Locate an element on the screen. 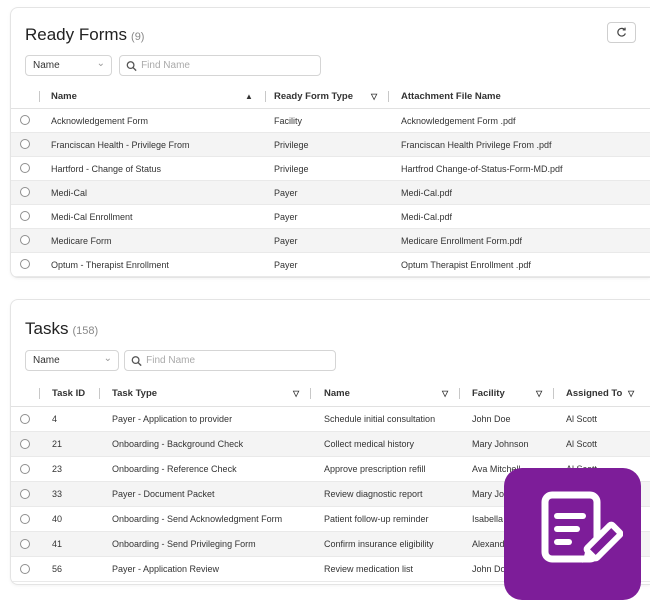 This screenshot has width=650, height=600. task-id: 21 is located at coordinates (57, 444).